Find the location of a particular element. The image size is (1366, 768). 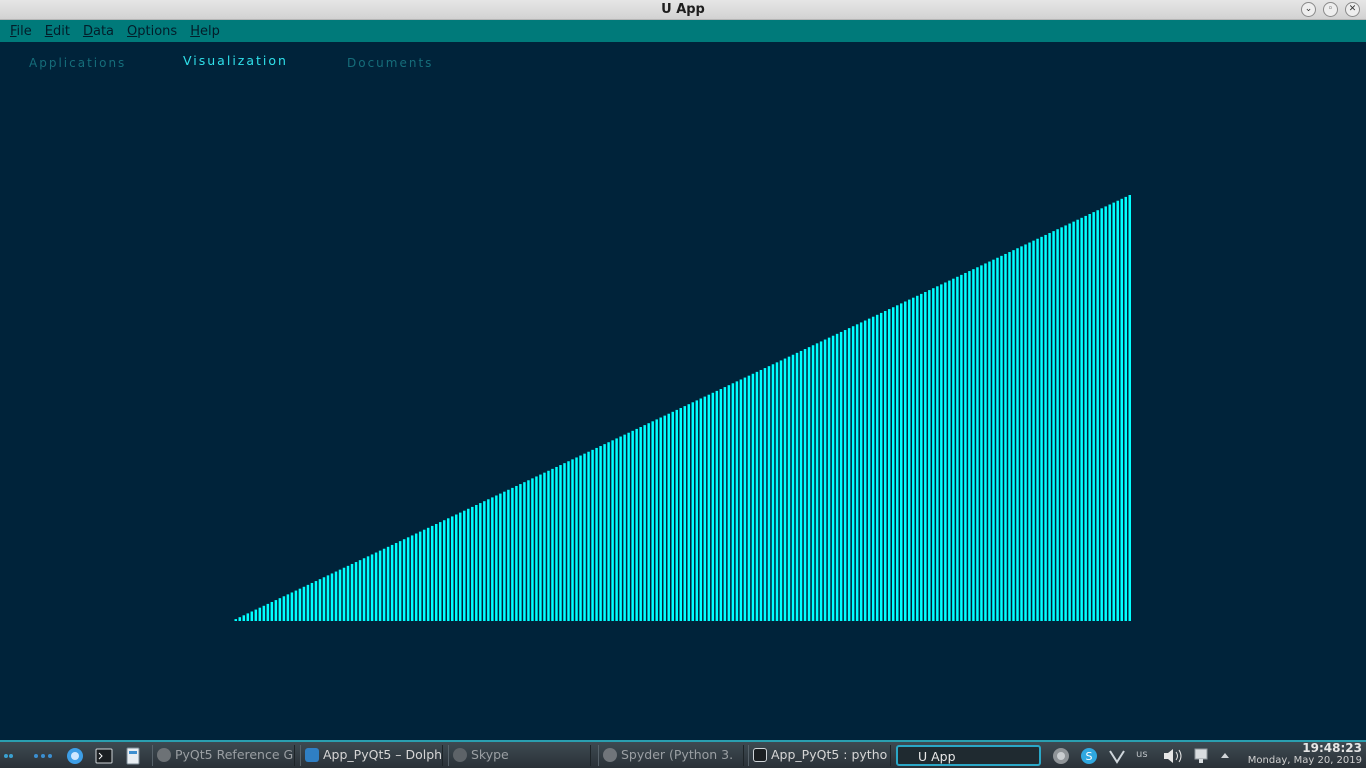

close-button: ✕ is located at coordinates (1352, 9).